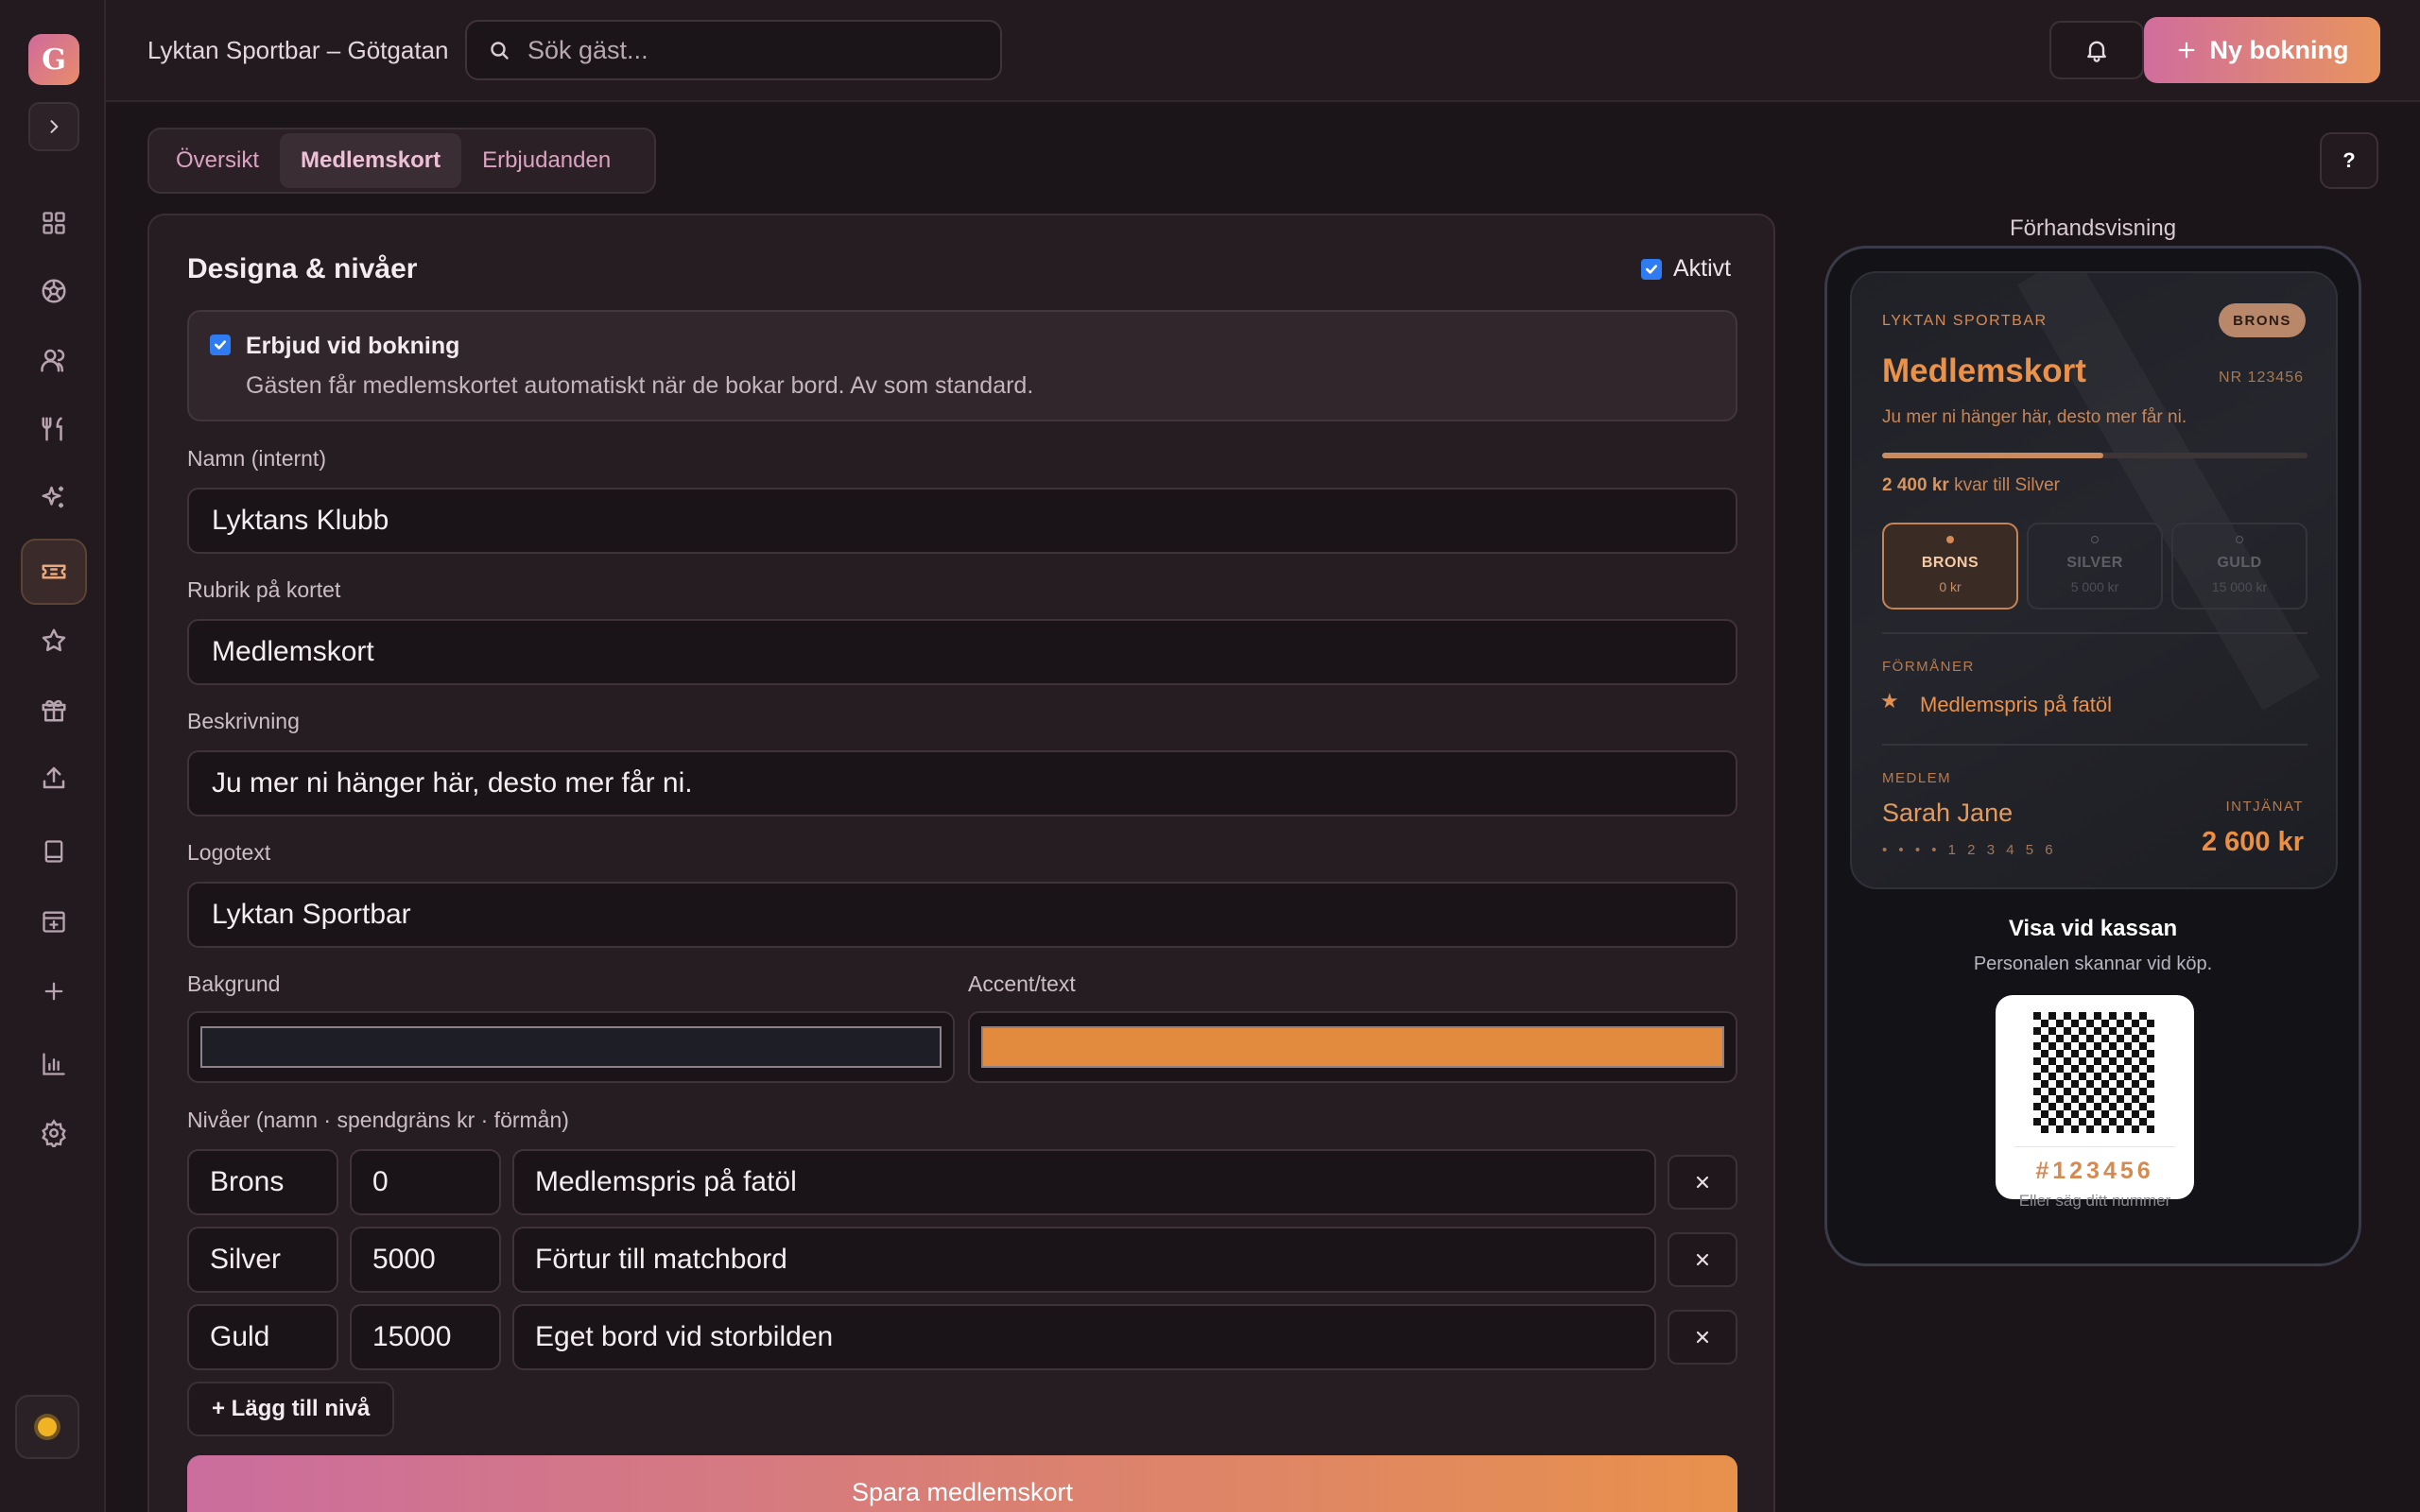 The image size is (2420, 1512). Describe the element at coordinates (962, 915) in the screenshot. I see `logo-text-input: Lyktan Sportbar` at that location.